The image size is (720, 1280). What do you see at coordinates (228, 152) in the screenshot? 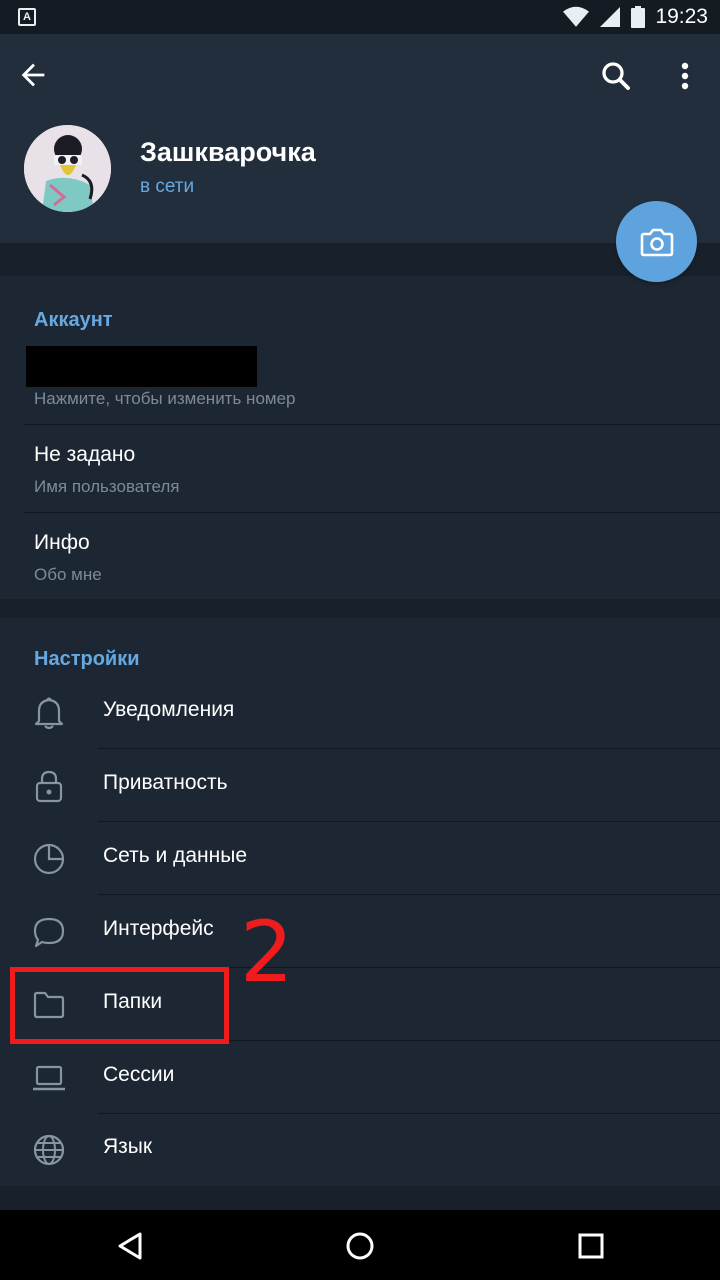
I see `profile-name: Зашкварочка` at bounding box center [228, 152].